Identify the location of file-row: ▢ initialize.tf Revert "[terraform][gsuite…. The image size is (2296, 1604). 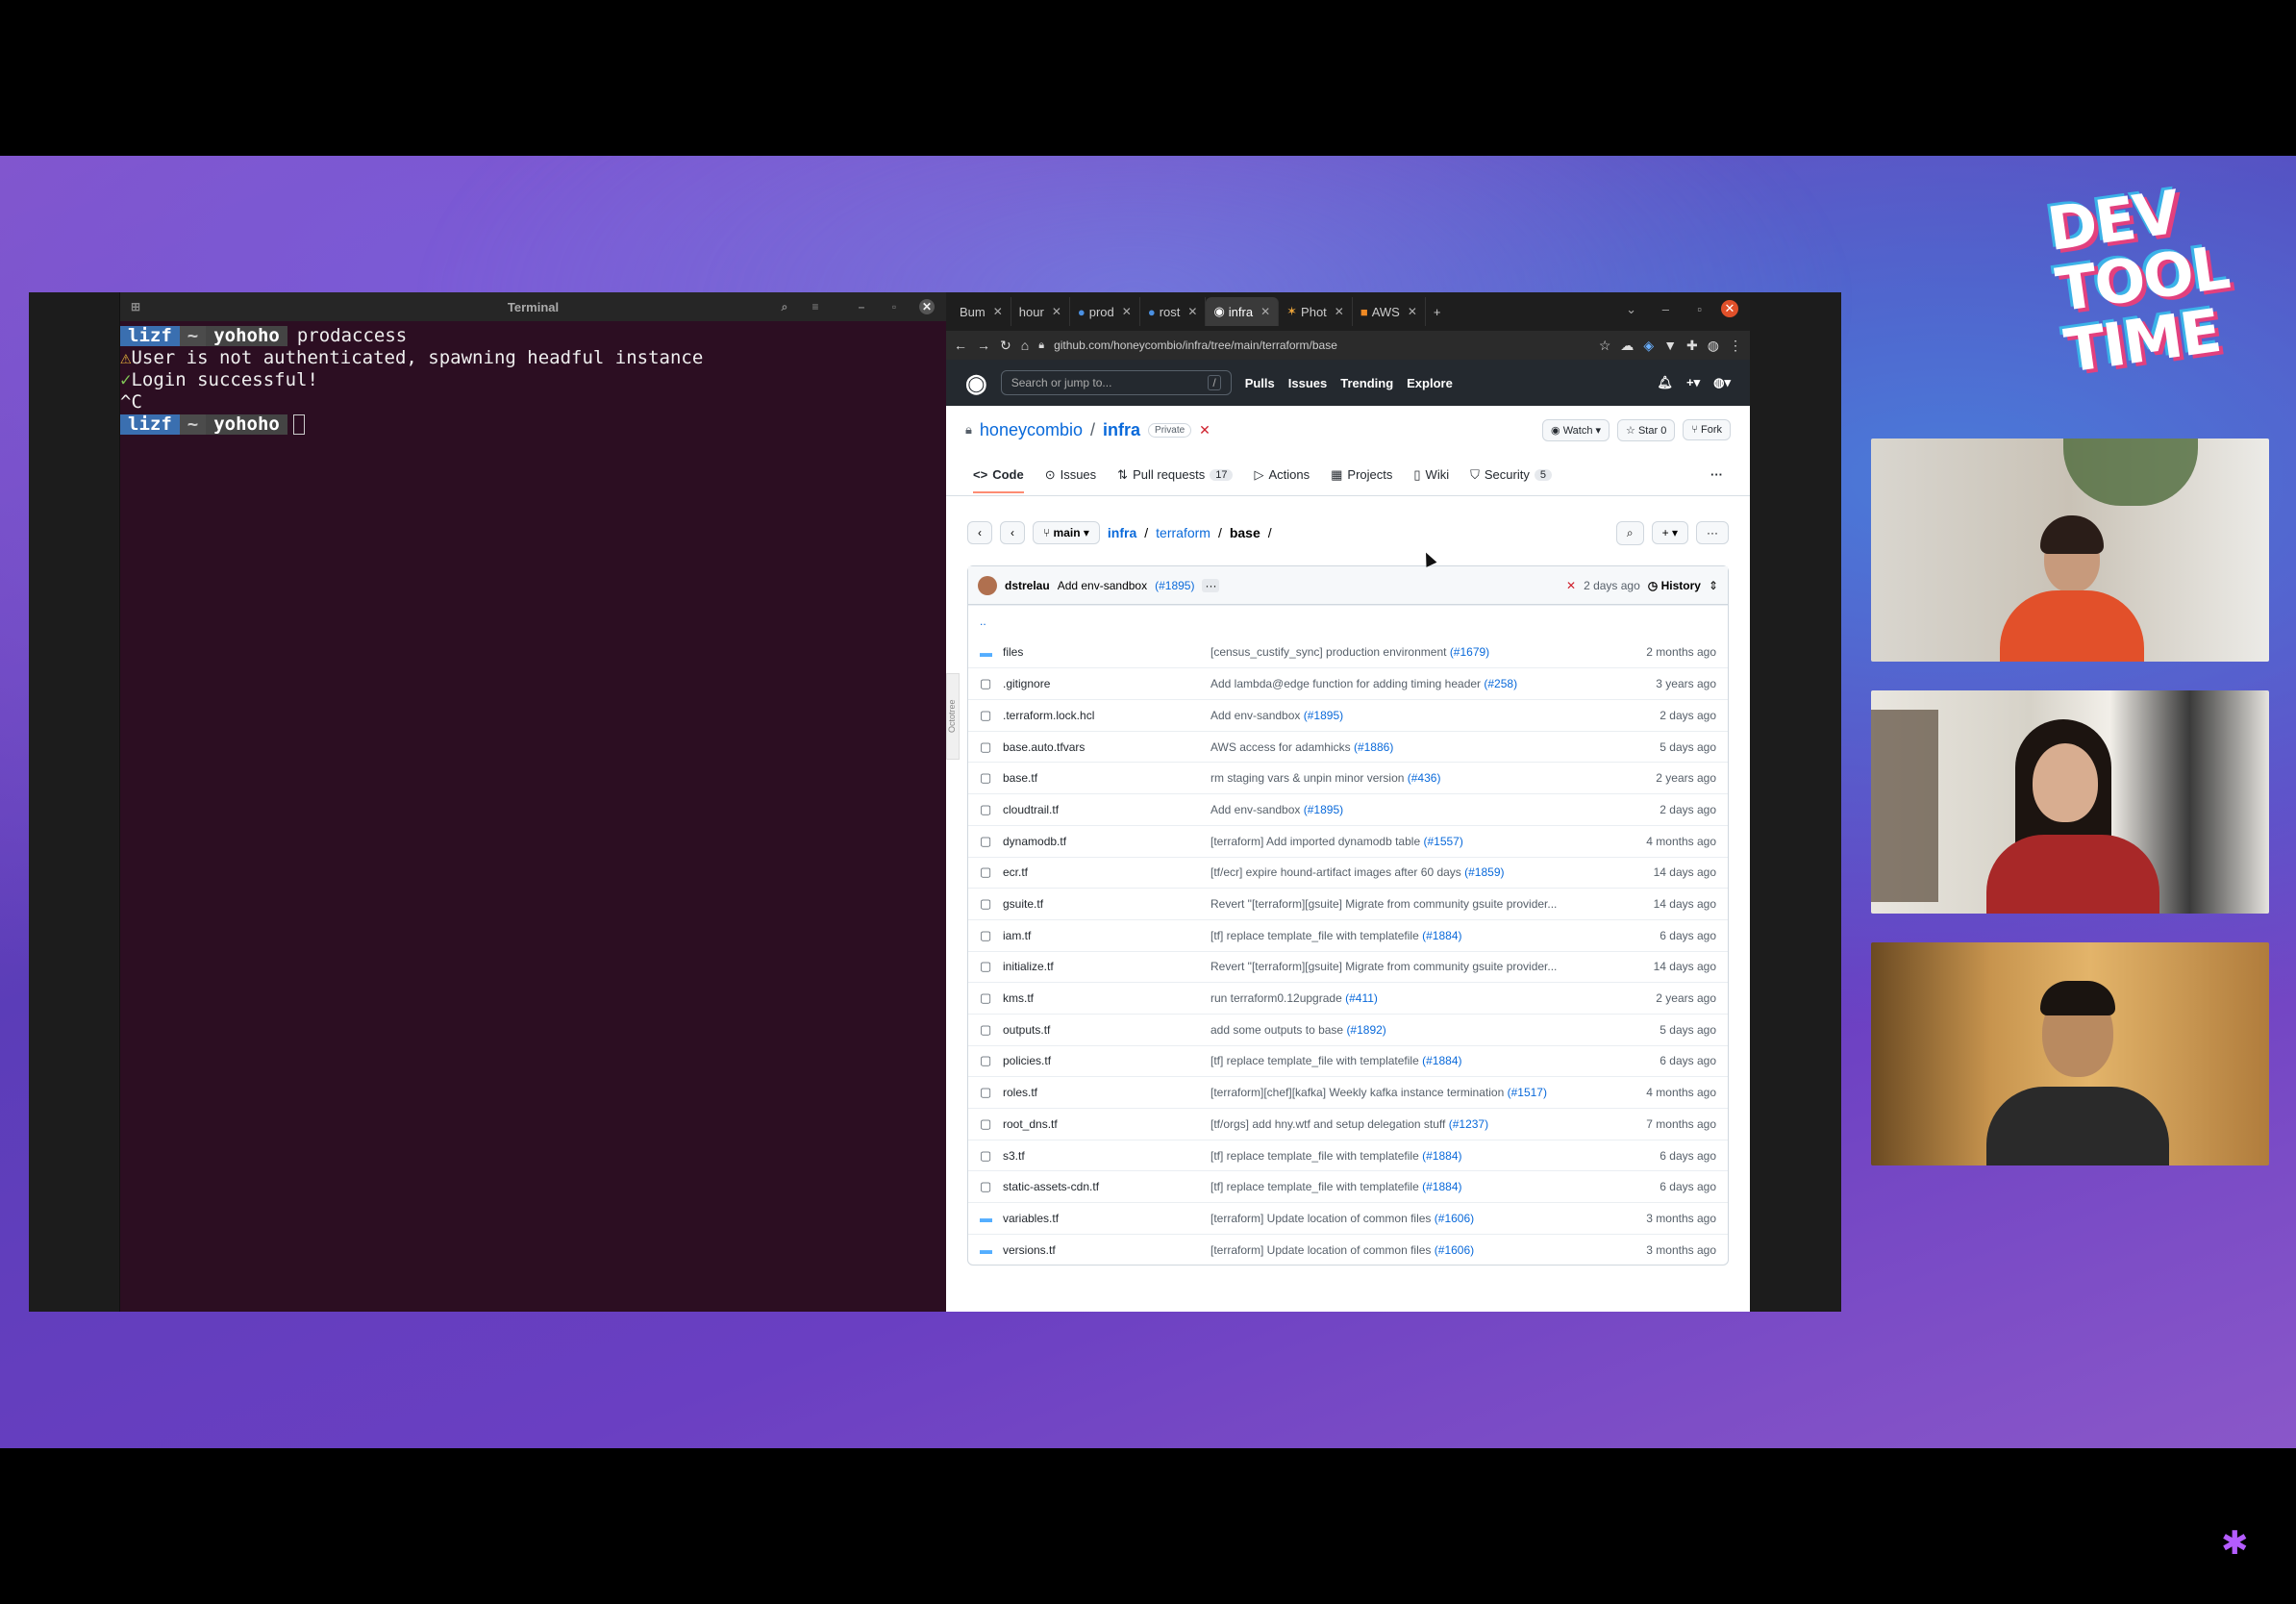
(1348, 966).